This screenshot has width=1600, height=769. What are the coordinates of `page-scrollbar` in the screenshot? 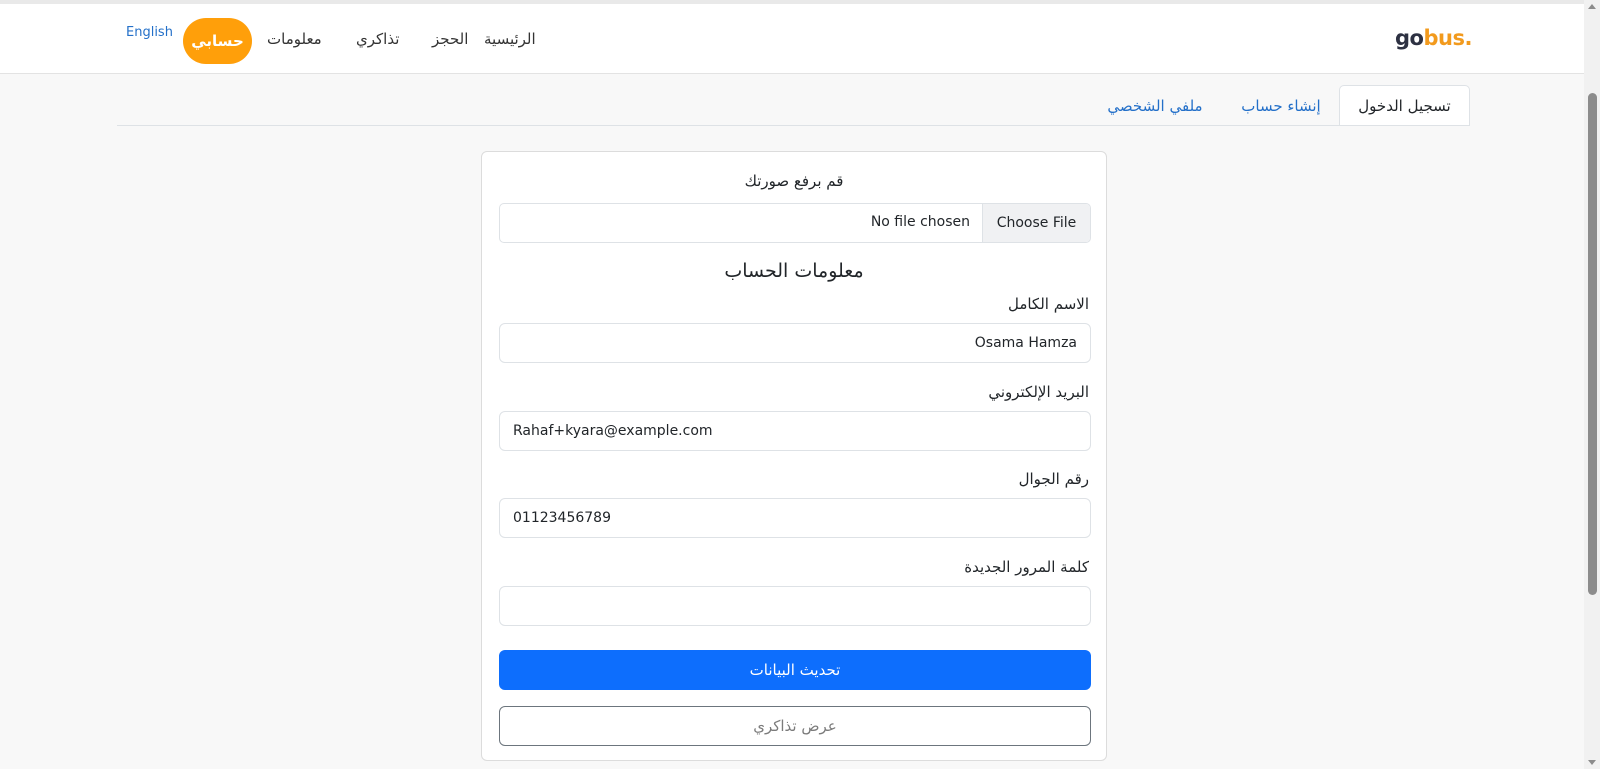 It's located at (1592, 384).